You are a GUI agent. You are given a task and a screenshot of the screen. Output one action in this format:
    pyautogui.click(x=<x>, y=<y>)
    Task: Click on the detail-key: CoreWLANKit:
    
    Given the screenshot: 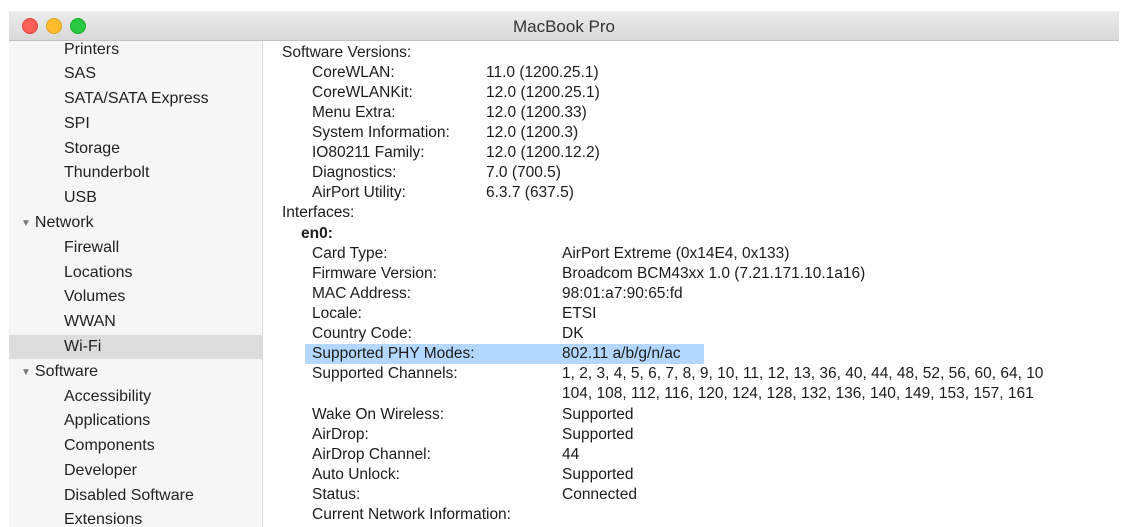 What is the action you would take?
    pyautogui.click(x=362, y=92)
    